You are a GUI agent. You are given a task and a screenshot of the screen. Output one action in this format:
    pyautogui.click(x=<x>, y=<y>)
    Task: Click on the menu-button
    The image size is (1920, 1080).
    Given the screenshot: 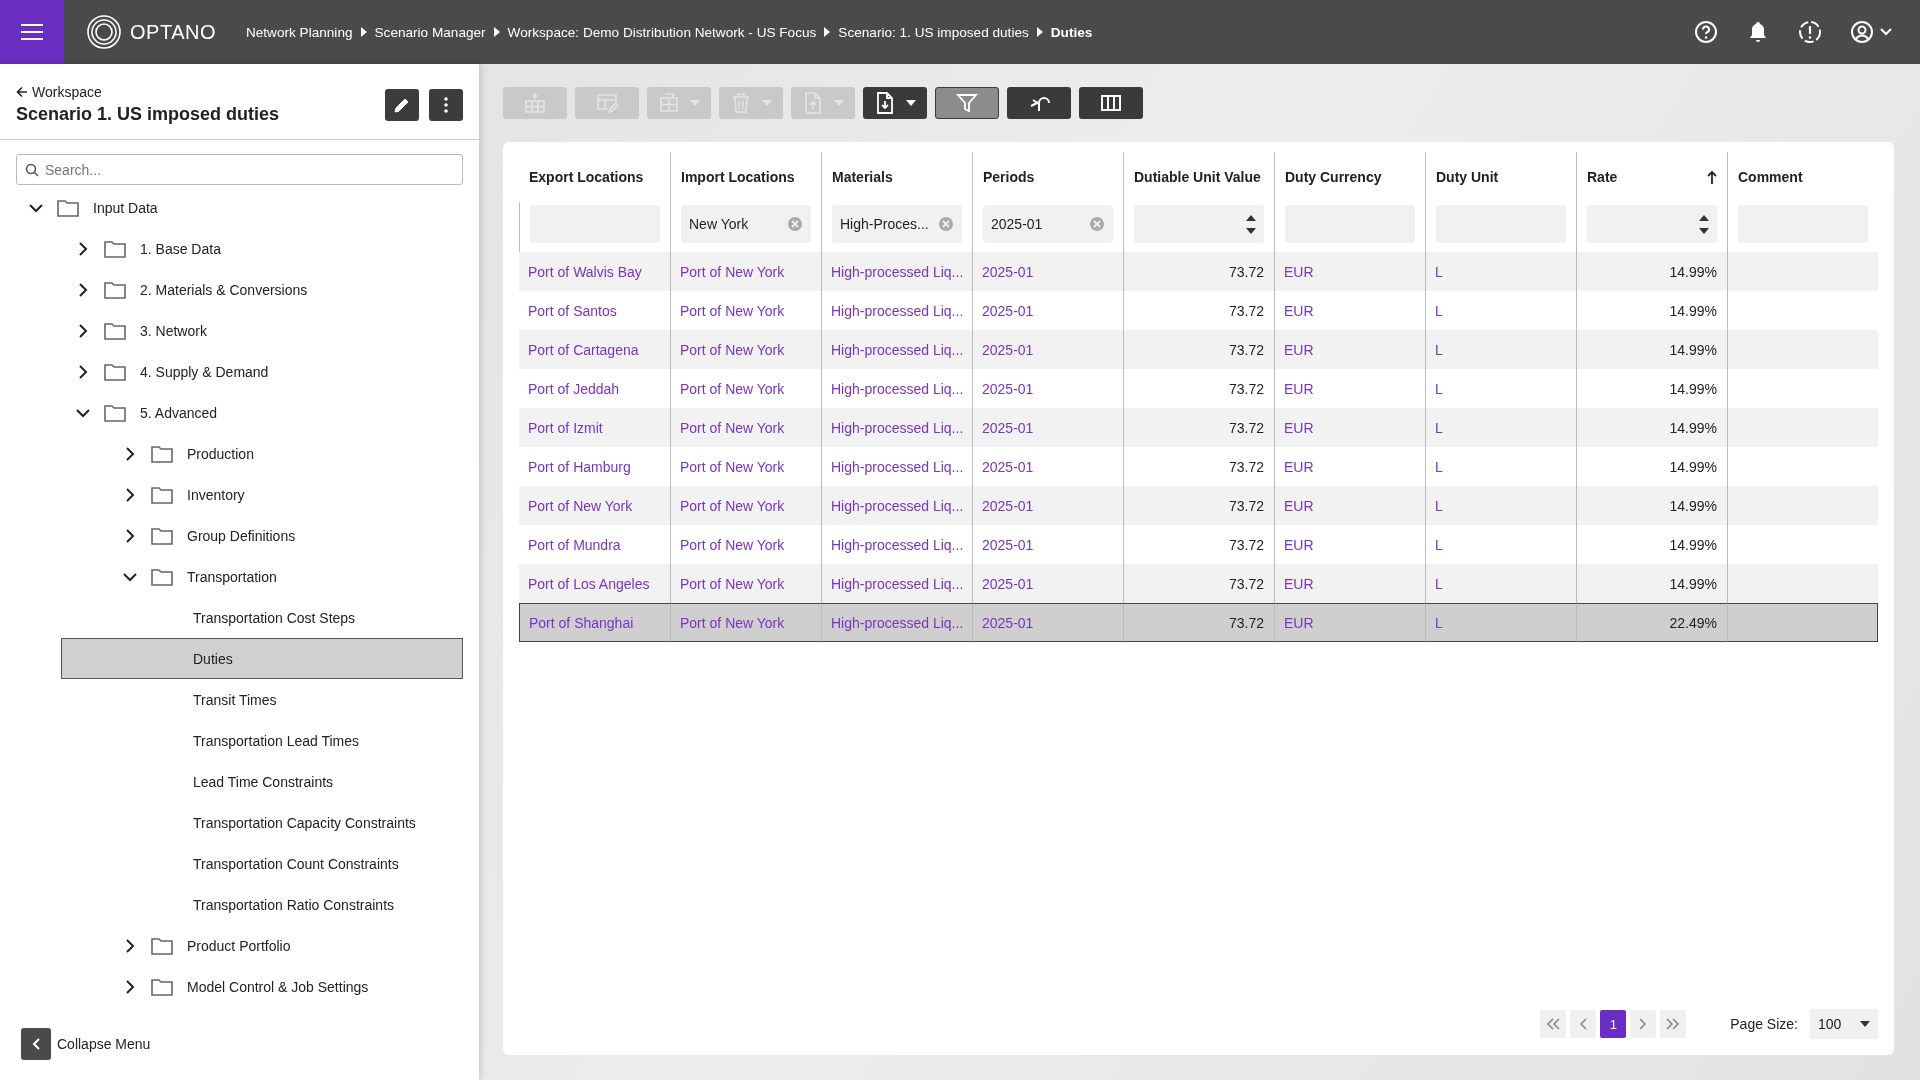 What is the action you would take?
    pyautogui.click(x=32, y=32)
    